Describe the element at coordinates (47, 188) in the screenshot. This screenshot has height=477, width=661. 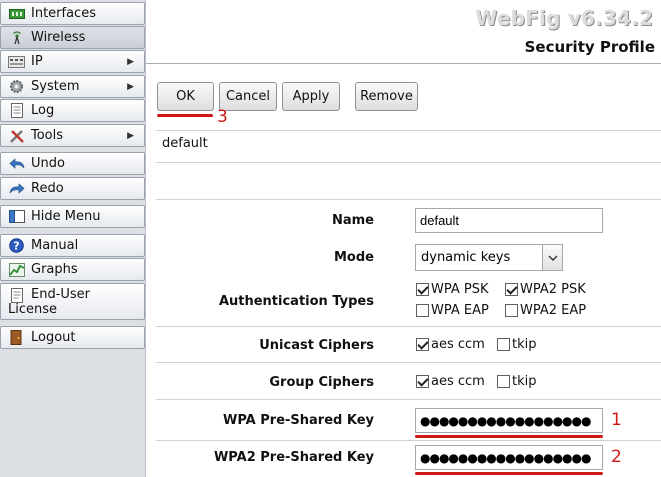
I see `sidebar-item-label: Redo` at that location.